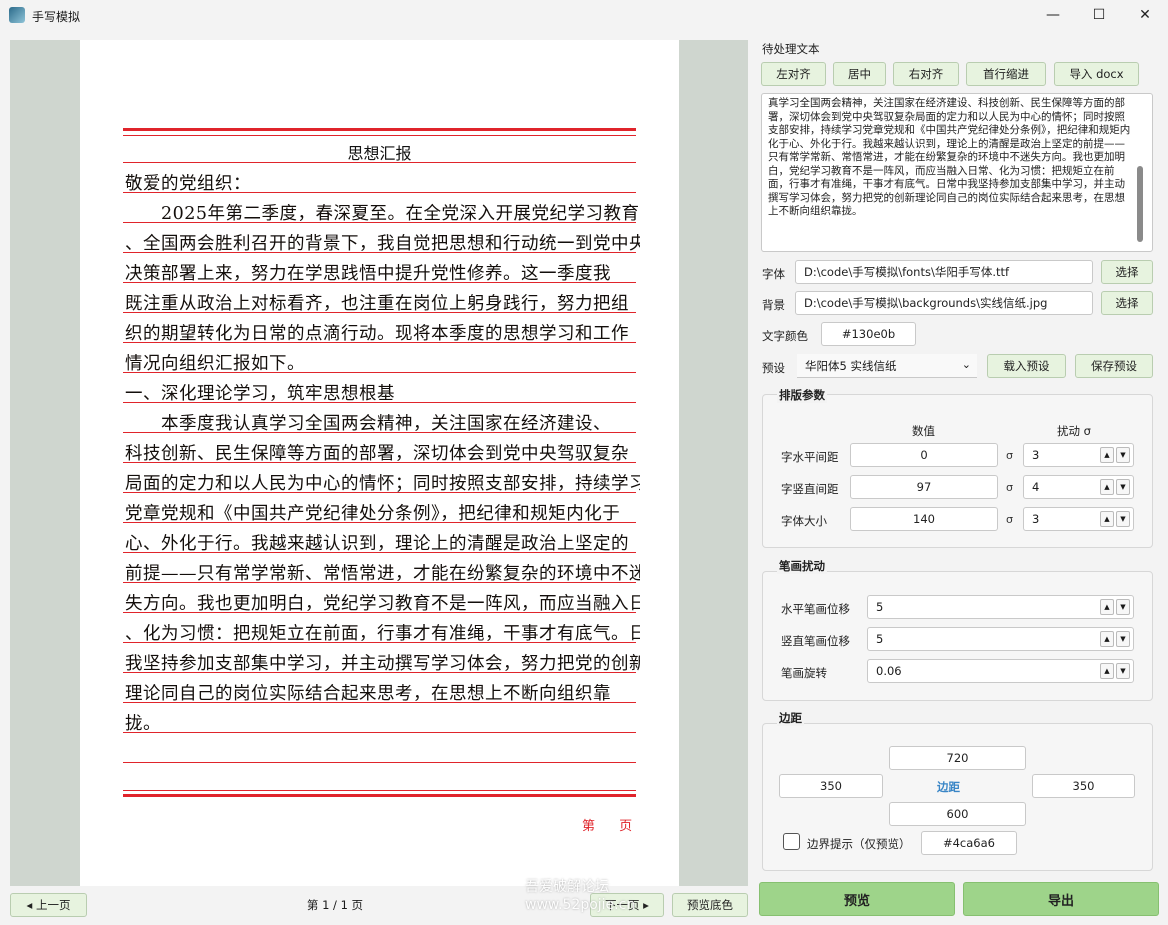 This screenshot has height=925, width=1168. Describe the element at coordinates (1096, 74) in the screenshot. I see `import-docx-button: 导入 docx` at that location.